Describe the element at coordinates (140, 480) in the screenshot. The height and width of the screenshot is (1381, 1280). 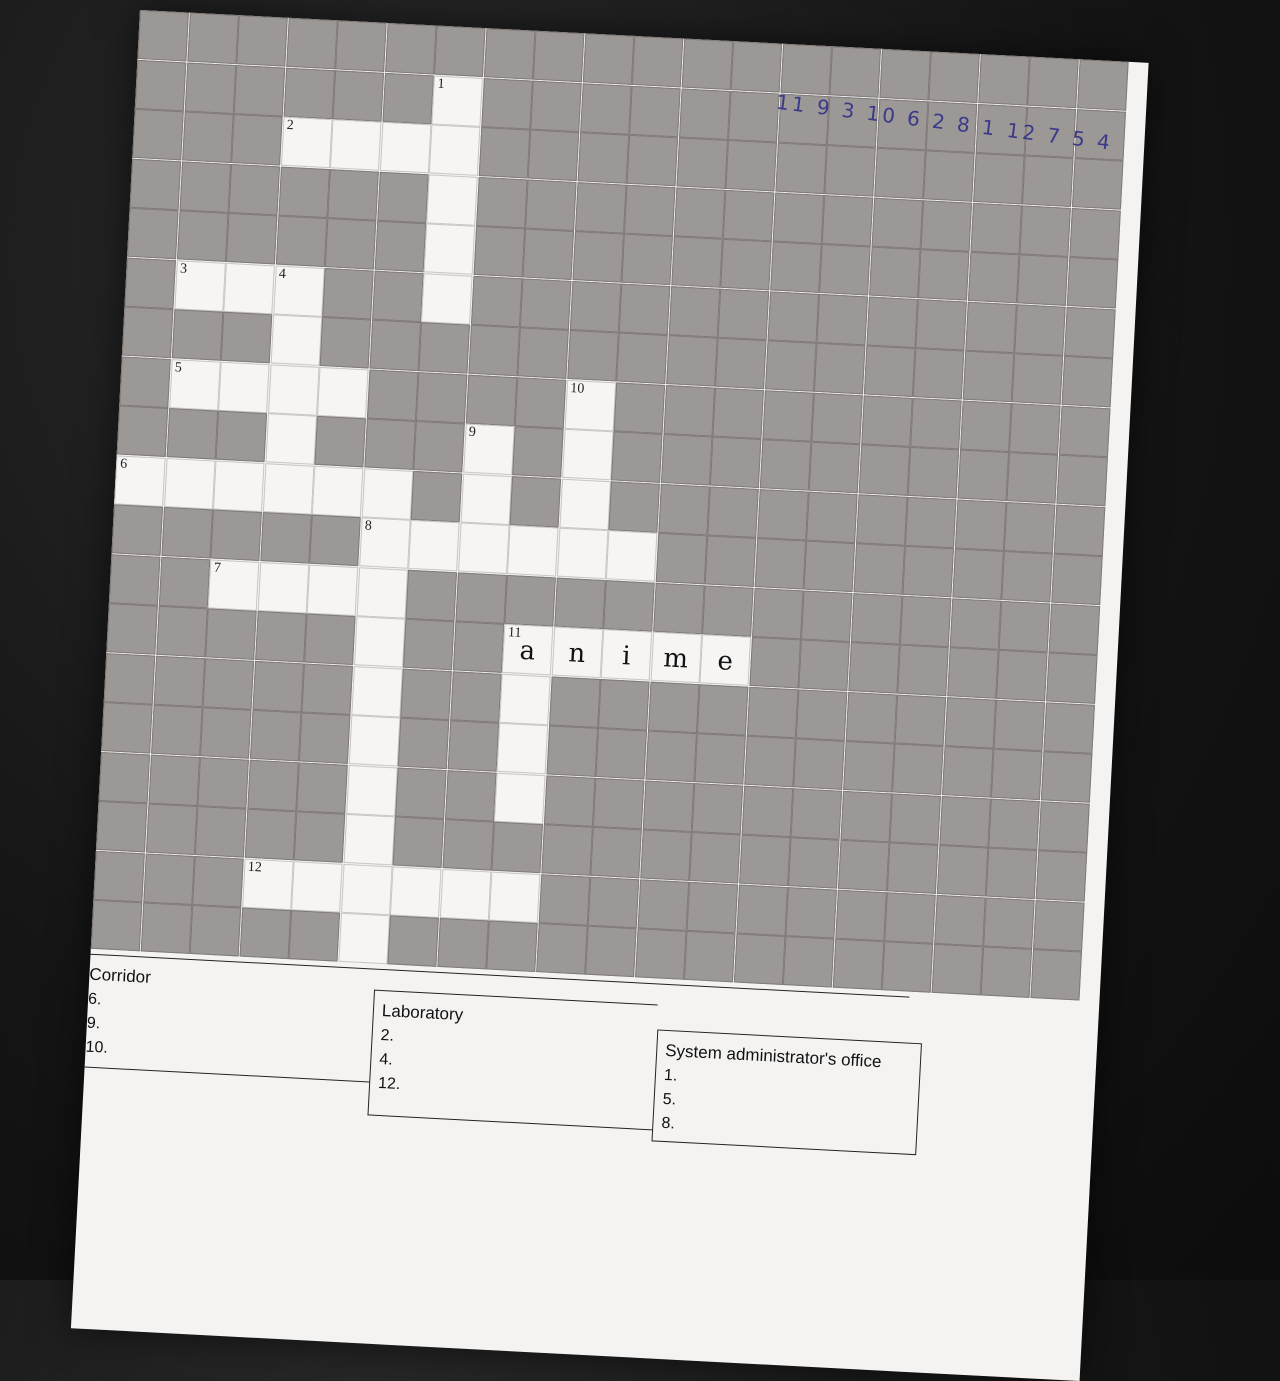
I see `crossword-cell-open: 6` at that location.